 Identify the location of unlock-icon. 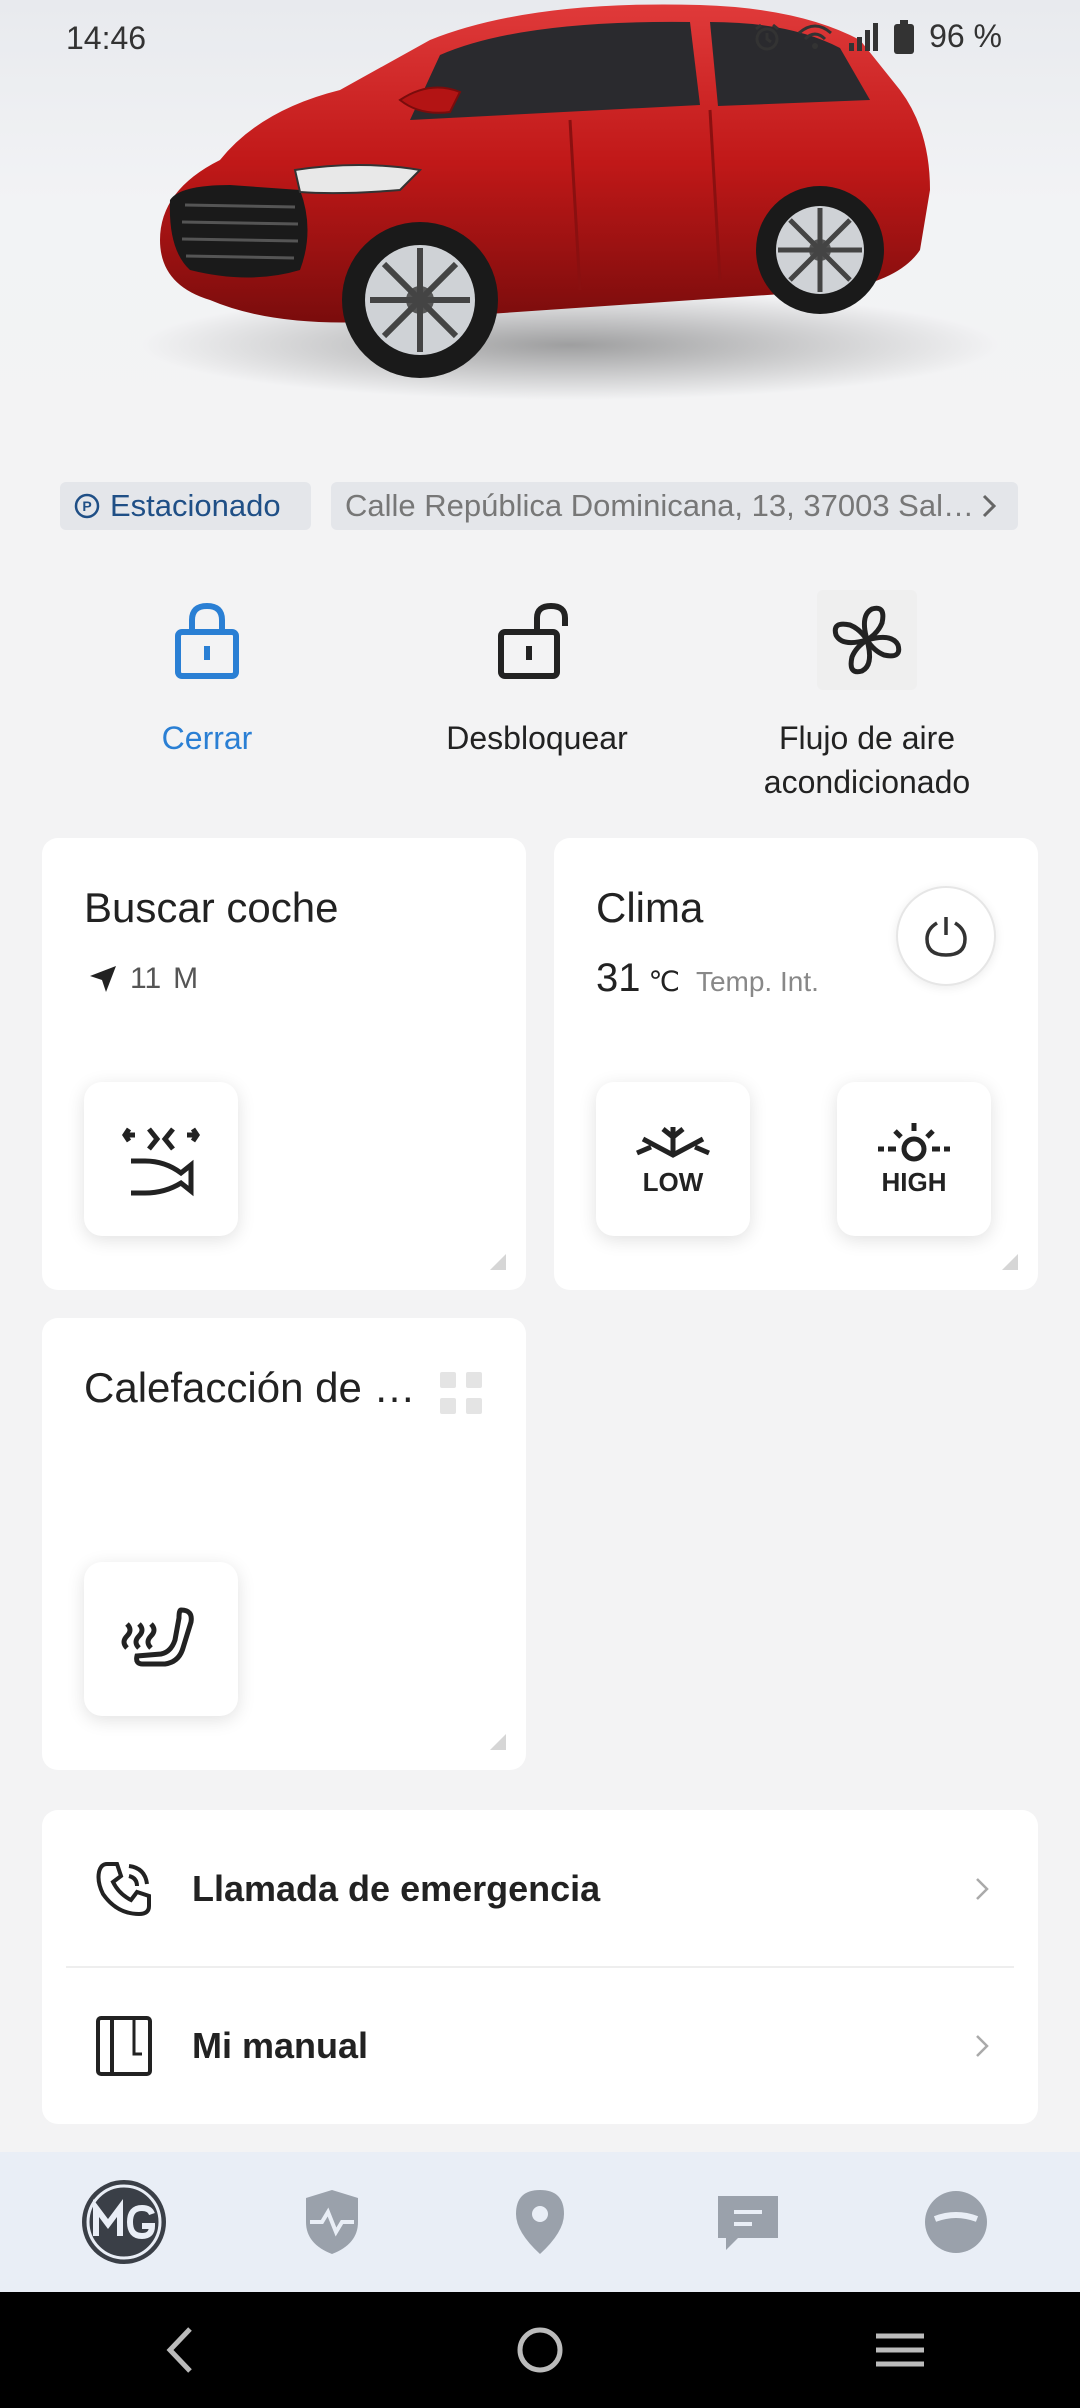
(537, 640).